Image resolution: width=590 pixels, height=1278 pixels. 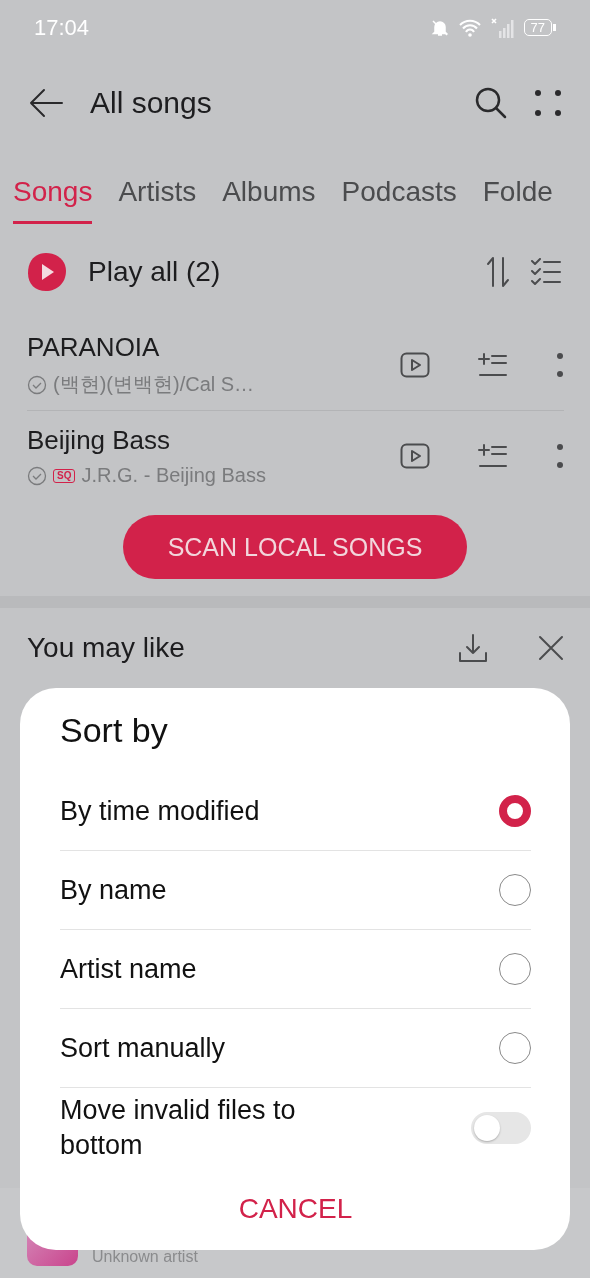 I want to click on sort-option-label: Artist name, so click(x=128, y=969).